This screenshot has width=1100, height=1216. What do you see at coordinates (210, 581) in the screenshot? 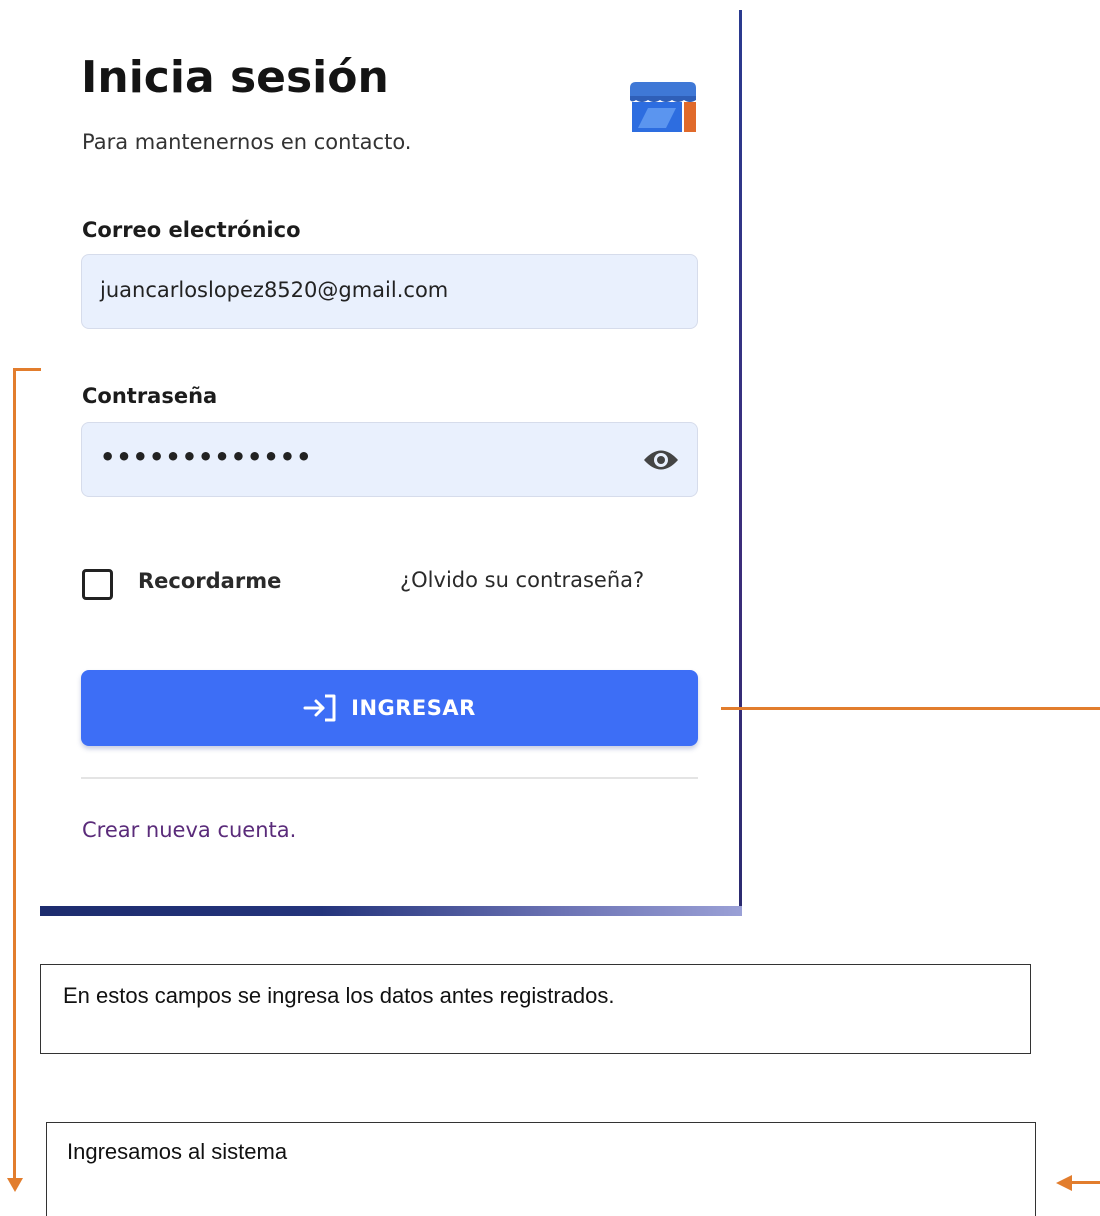
I see `remember-label: Recordarme` at bounding box center [210, 581].